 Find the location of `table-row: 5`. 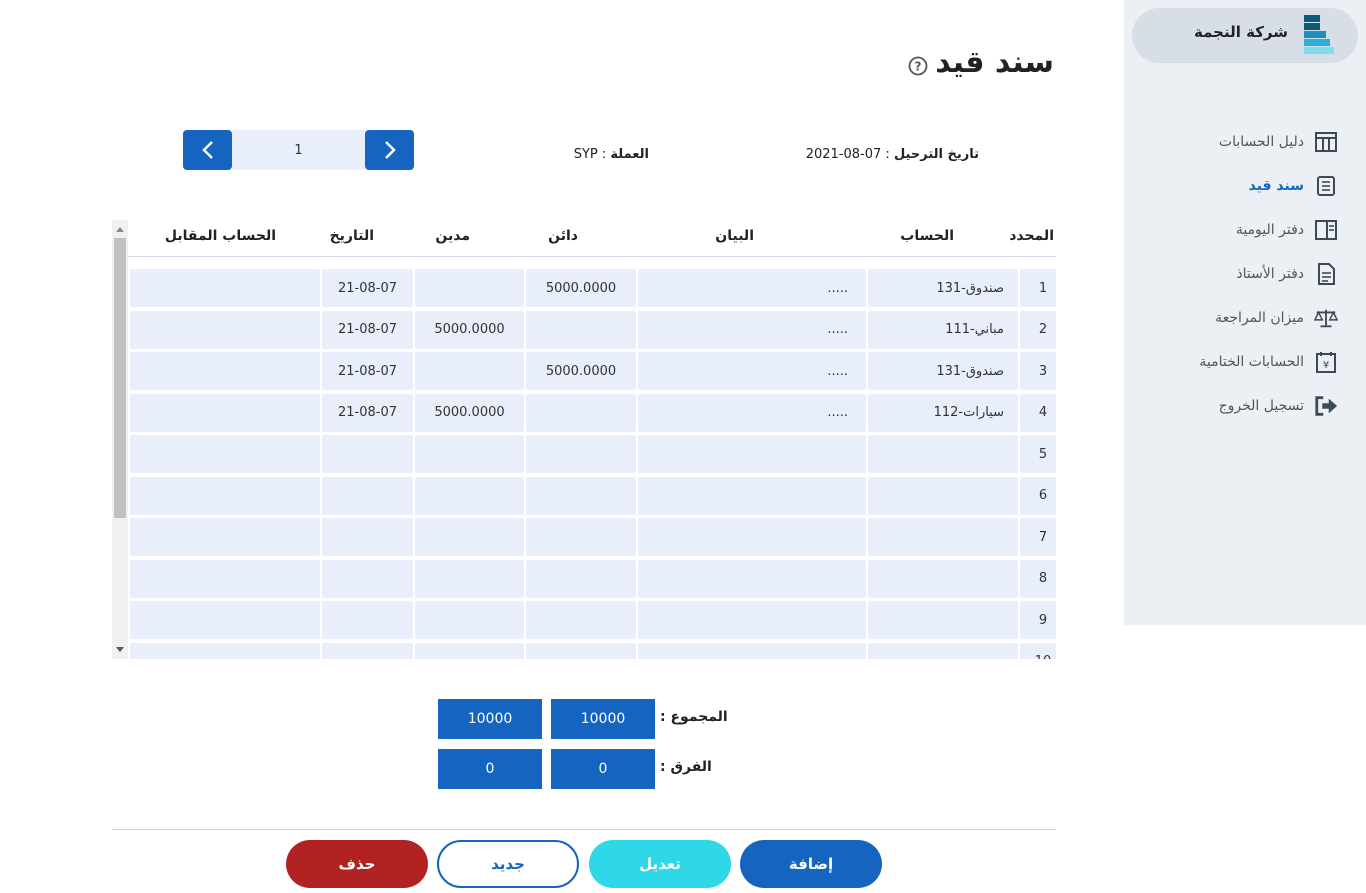

table-row: 5 is located at coordinates (592, 454).